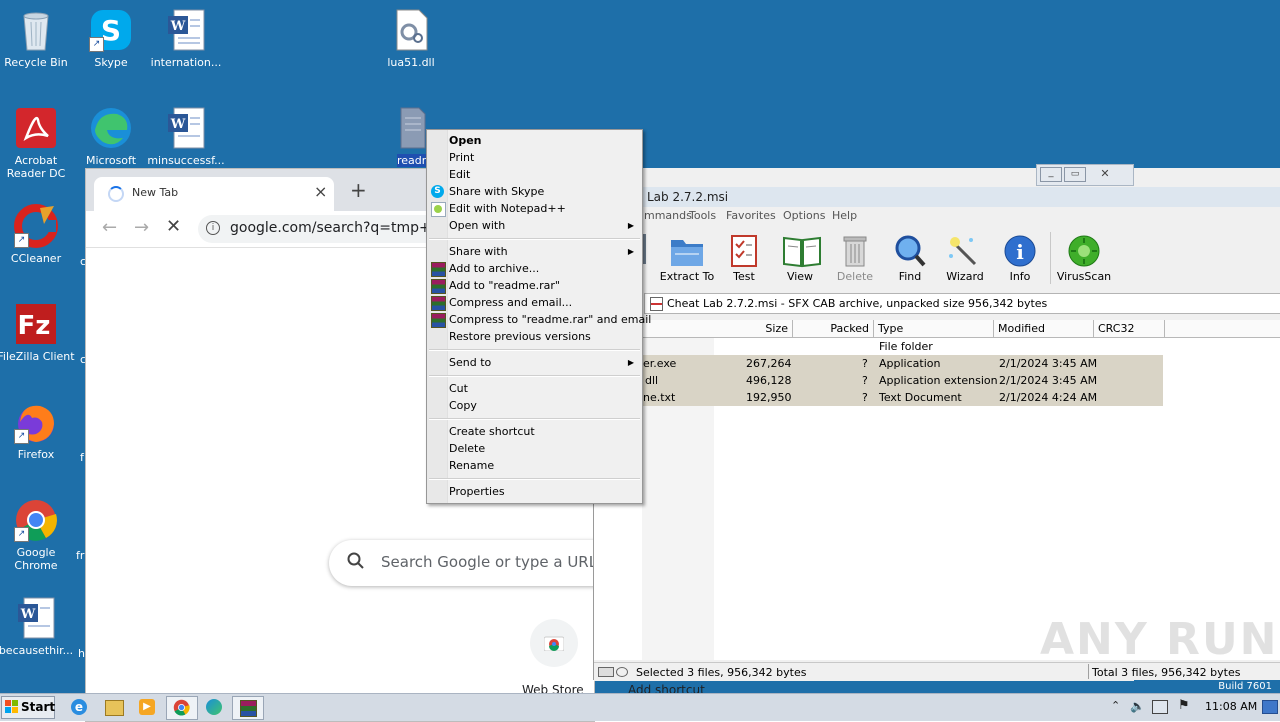  Describe the element at coordinates (1044, 329) in the screenshot. I see `column-header-modified: Modified` at that location.